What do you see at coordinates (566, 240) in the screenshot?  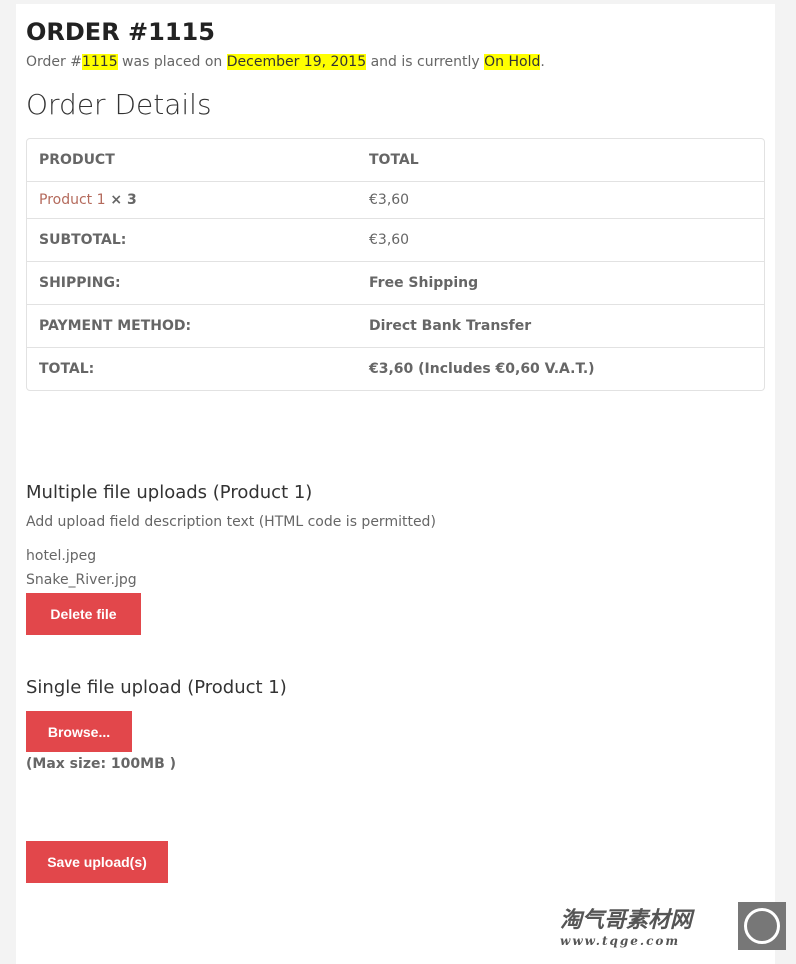 I see `row-value: €3,60` at bounding box center [566, 240].